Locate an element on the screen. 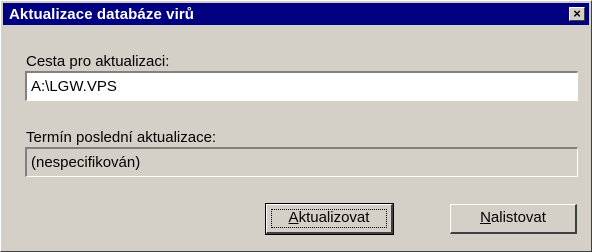 This screenshot has width=592, height=252. close-icon: × is located at coordinates (577, 13).